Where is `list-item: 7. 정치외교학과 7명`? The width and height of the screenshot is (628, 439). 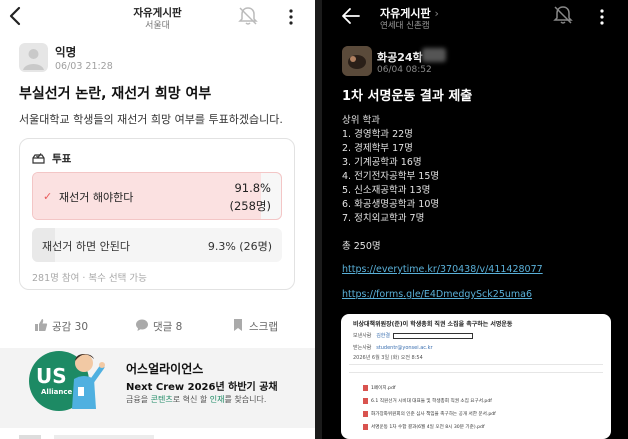 list-item: 7. 정치외교학과 7명 is located at coordinates (383, 218).